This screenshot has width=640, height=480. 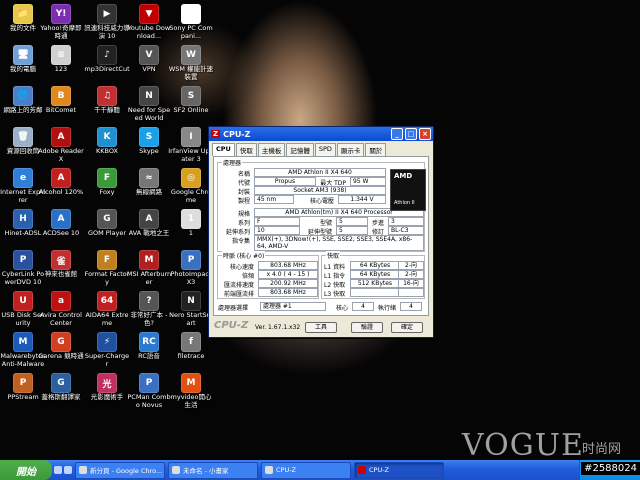 I want to click on desktop-icon: F Foxy, so click(x=107, y=182).